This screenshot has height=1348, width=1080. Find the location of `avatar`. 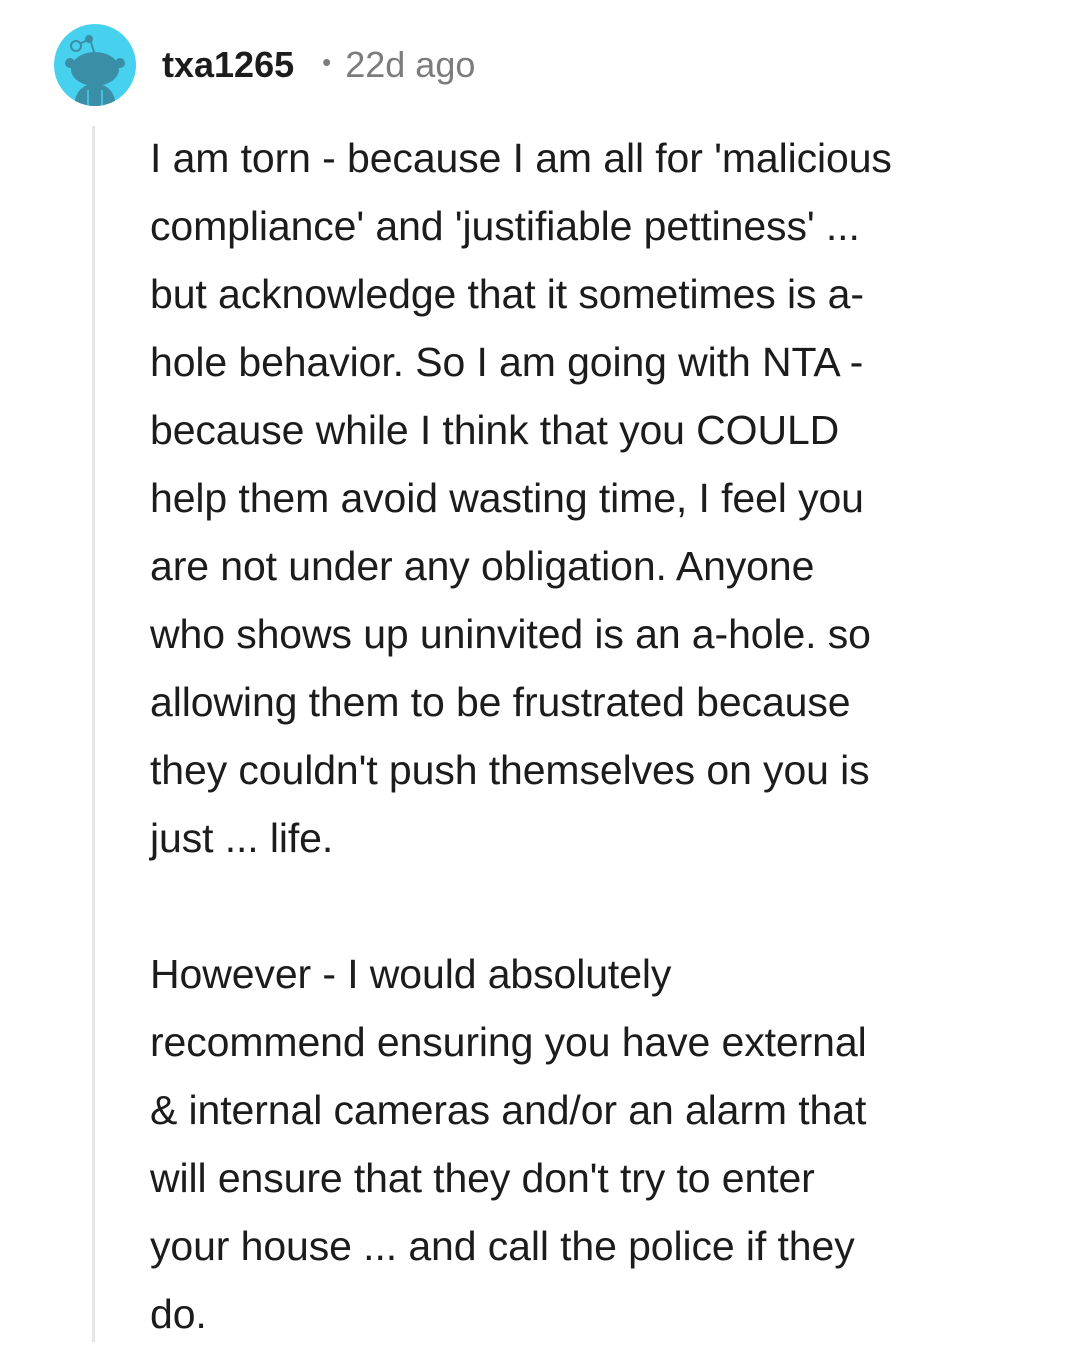

avatar is located at coordinates (95, 65).